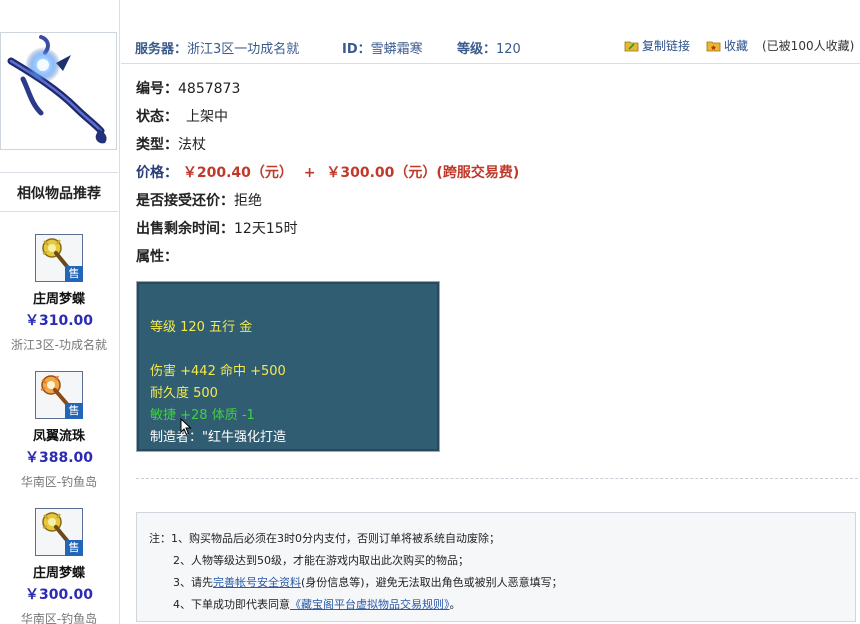  Describe the element at coordinates (59, 192) in the screenshot. I see `similar-items-title: 相似物品推荐` at that location.